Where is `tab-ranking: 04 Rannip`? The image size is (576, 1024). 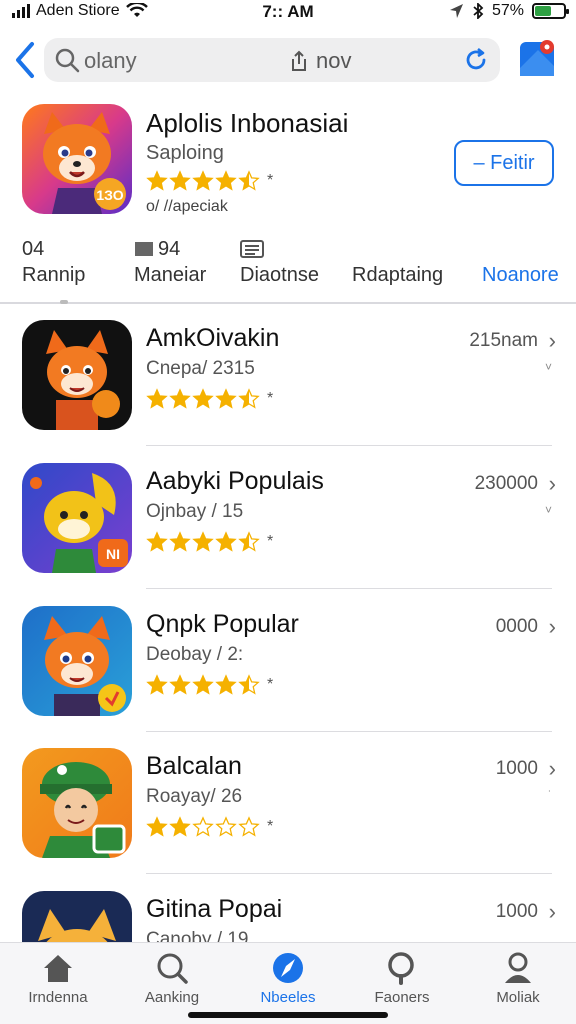
tab-ranking: 04 Rannip is located at coordinates (53, 261).